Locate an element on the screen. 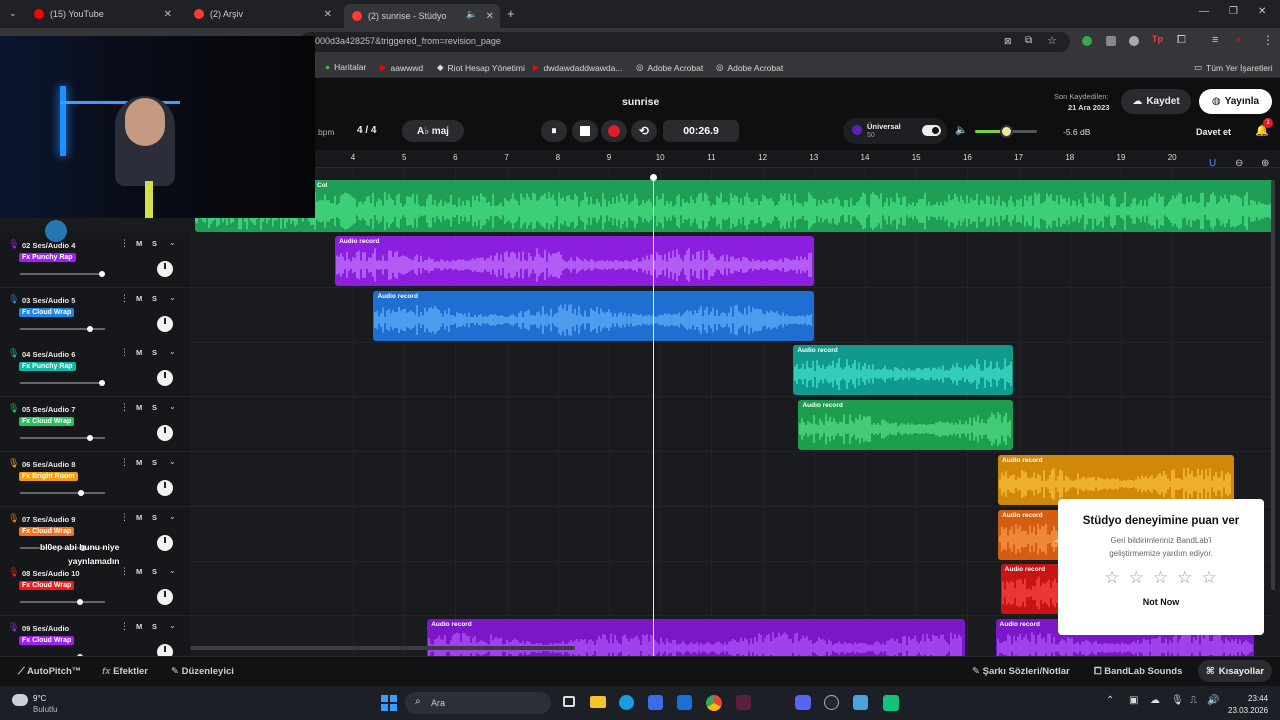  track-fx-badge: Fx Cloud Wrap is located at coordinates (47, 312).